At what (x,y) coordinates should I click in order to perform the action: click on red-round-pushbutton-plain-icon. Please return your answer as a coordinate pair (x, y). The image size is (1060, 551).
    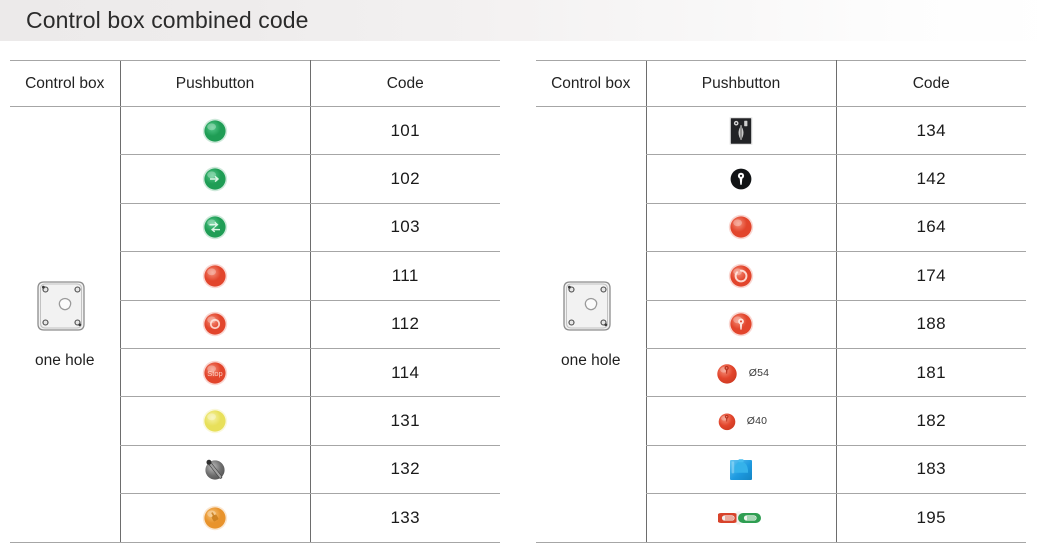
    Looking at the image, I should click on (215, 276).